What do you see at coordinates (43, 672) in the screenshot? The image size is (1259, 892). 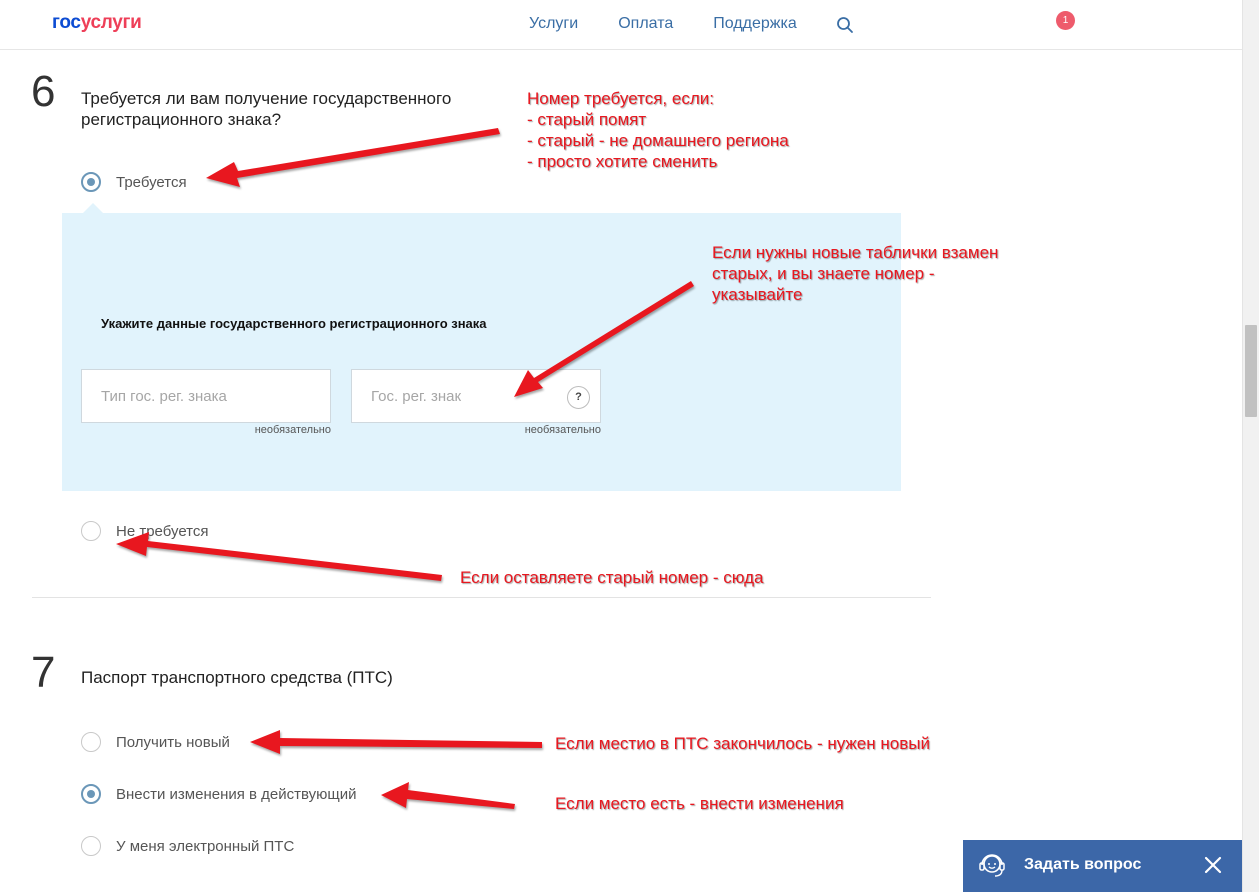 I see `question-7-number: 7` at bounding box center [43, 672].